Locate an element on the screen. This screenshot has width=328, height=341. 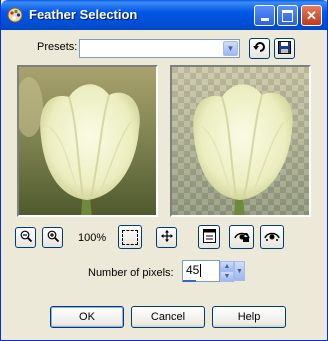
zoom-level: 100% is located at coordinates (92, 238).